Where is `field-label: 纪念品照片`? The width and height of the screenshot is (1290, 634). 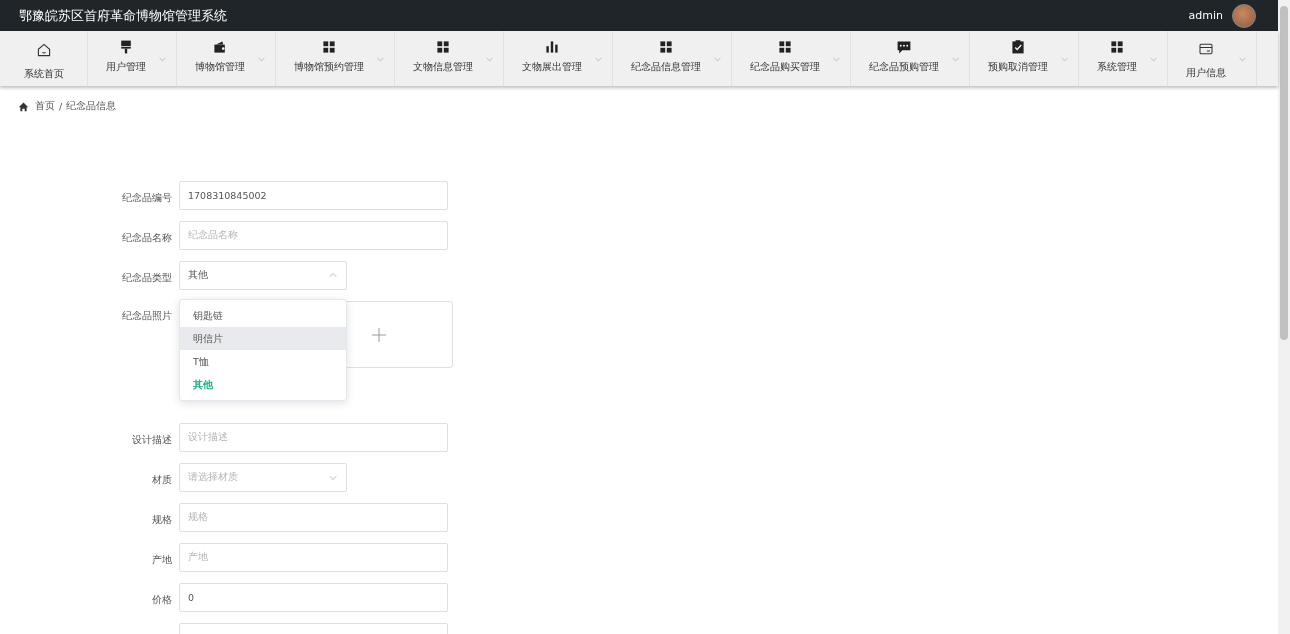 field-label: 纪念品照片 is located at coordinates (147, 315).